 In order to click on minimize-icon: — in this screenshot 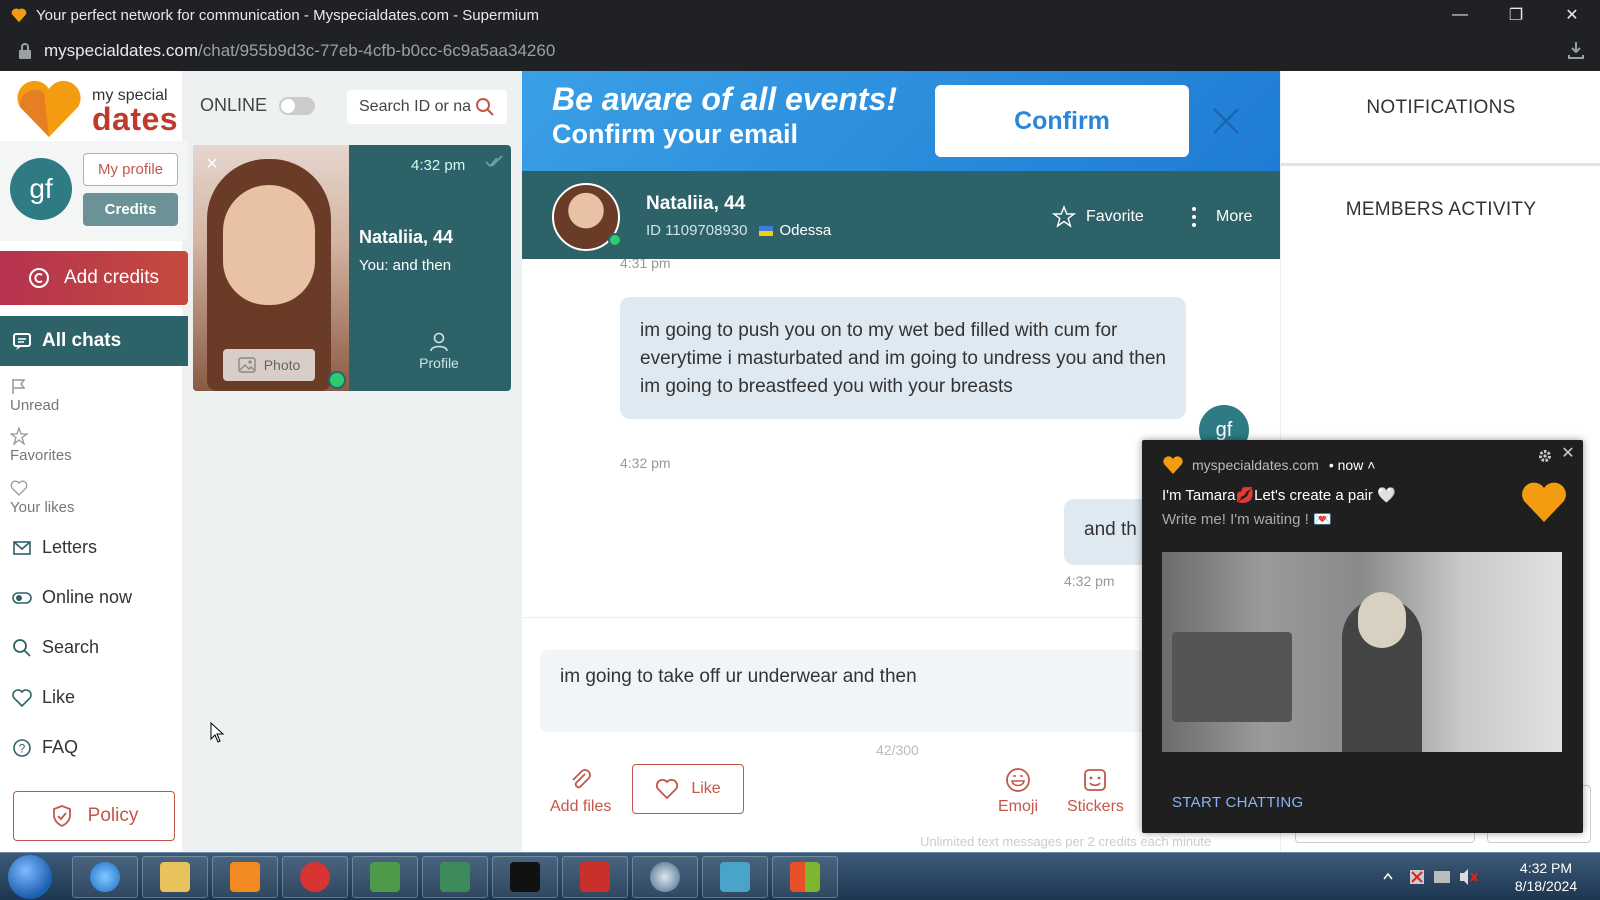, I will do `click(1460, 15)`.